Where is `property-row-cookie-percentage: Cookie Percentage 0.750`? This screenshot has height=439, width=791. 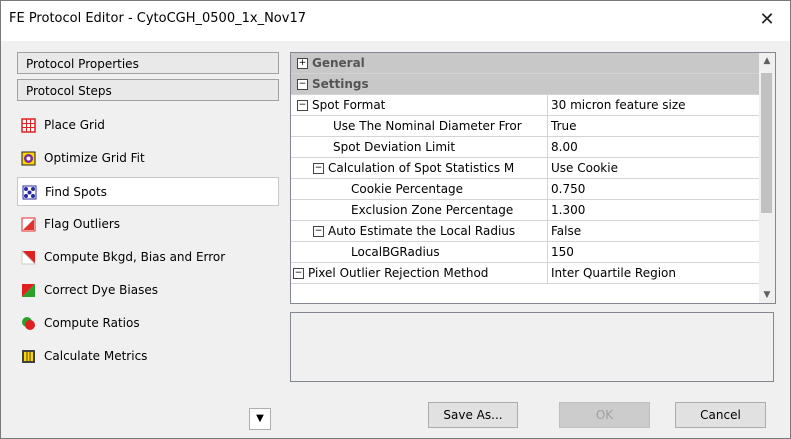 property-row-cookie-percentage: Cookie Percentage 0.750 is located at coordinates (525, 189).